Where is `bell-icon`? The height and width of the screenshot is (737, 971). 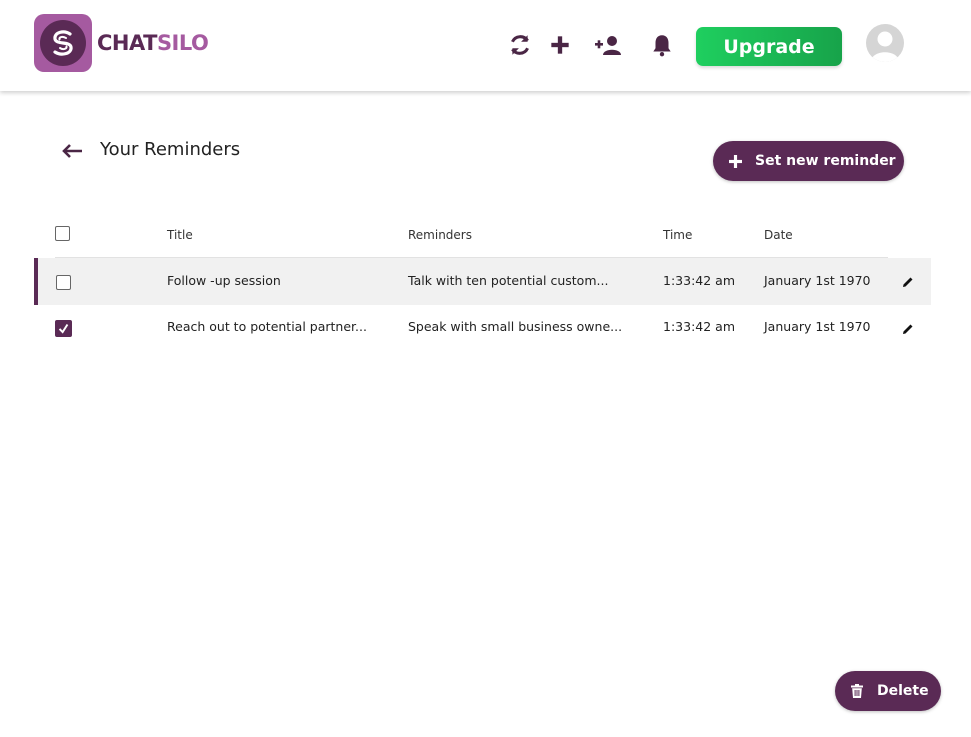
bell-icon is located at coordinates (662, 45).